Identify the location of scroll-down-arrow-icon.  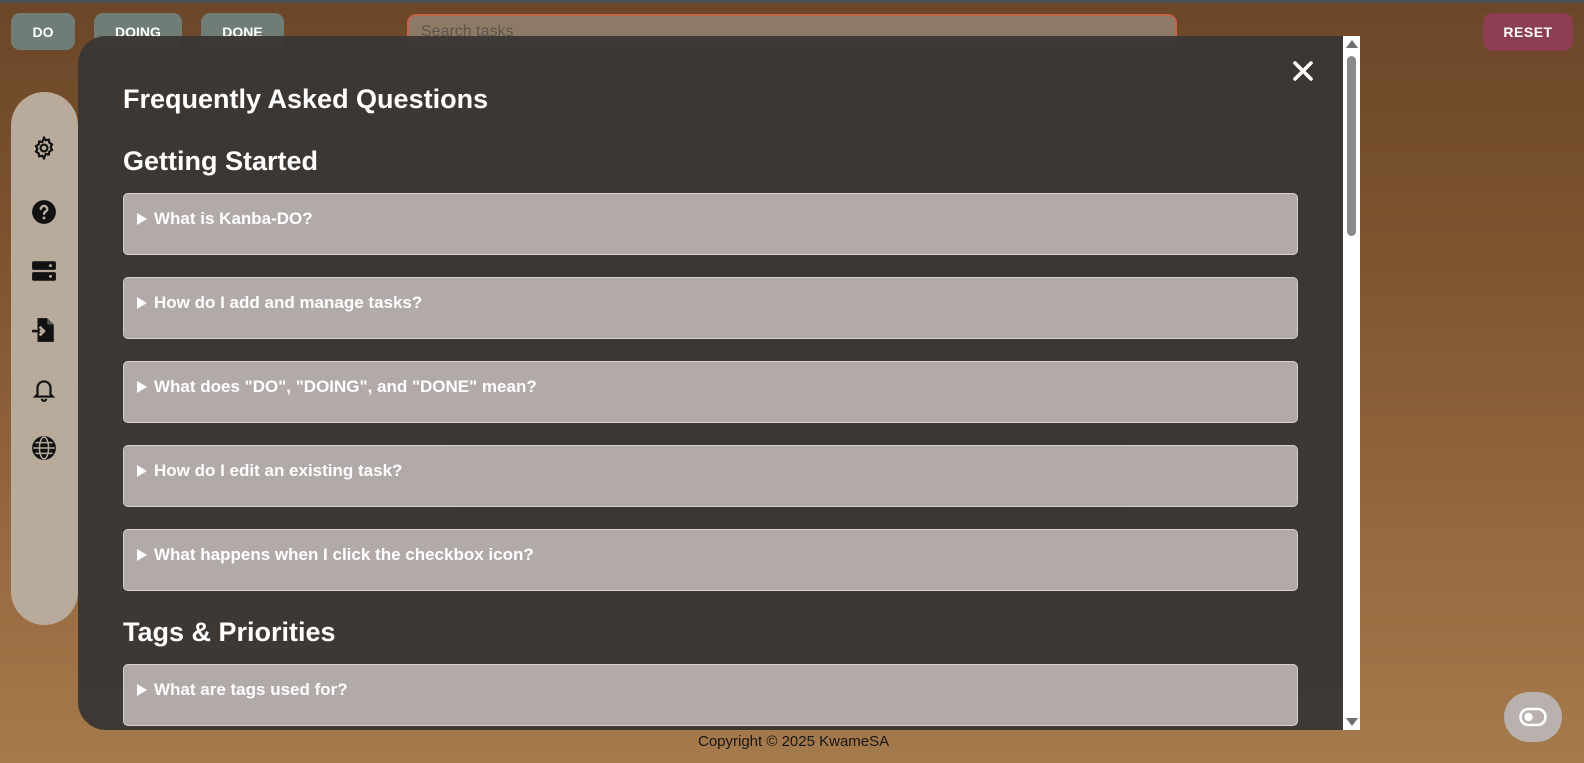
(1352, 722).